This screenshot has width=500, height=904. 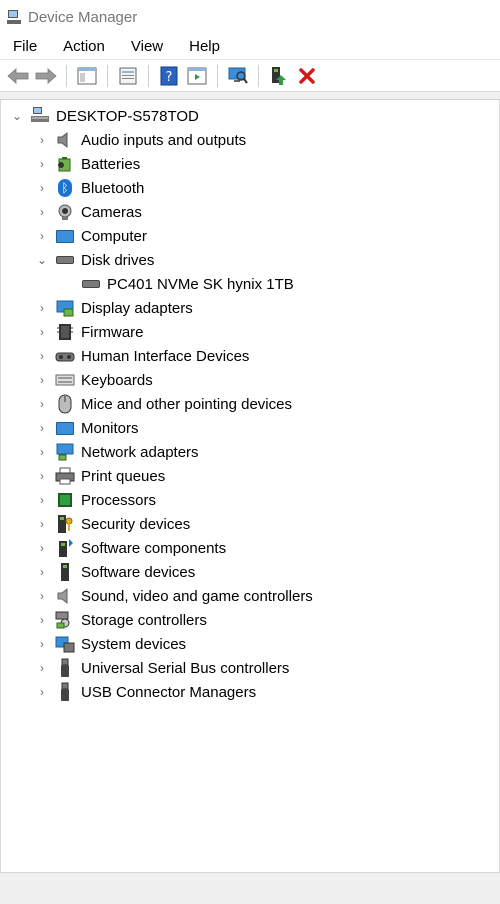 What do you see at coordinates (174, 596) in the screenshot?
I see `tree-item-sound-controllers: › Sound, video and game controllers` at bounding box center [174, 596].